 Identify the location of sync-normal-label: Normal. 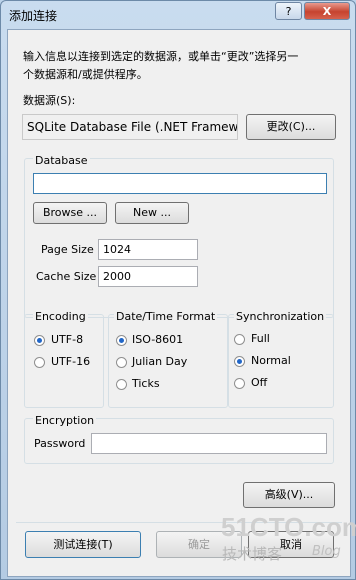
(271, 360).